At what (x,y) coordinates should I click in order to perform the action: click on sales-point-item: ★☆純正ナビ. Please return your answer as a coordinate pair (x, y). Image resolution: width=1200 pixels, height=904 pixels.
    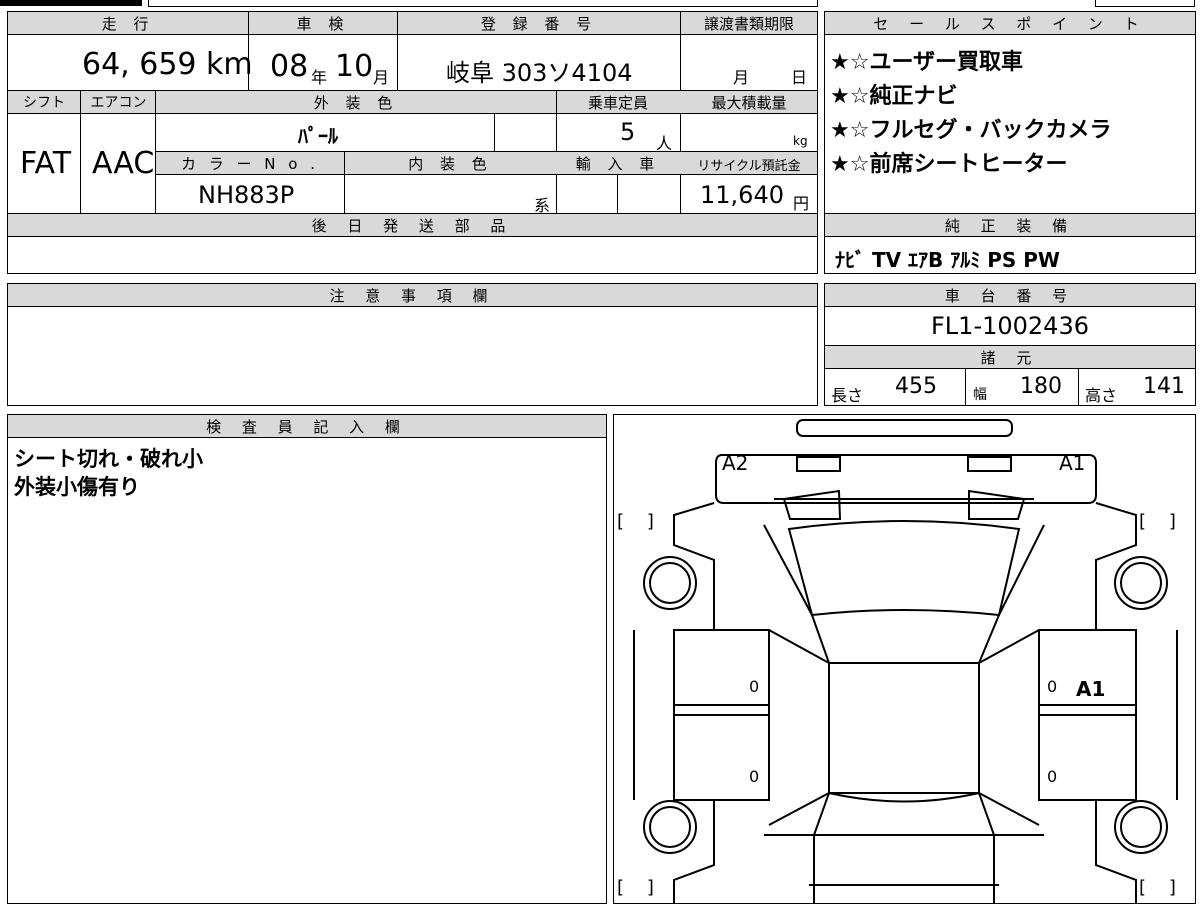
    Looking at the image, I should click on (894, 96).